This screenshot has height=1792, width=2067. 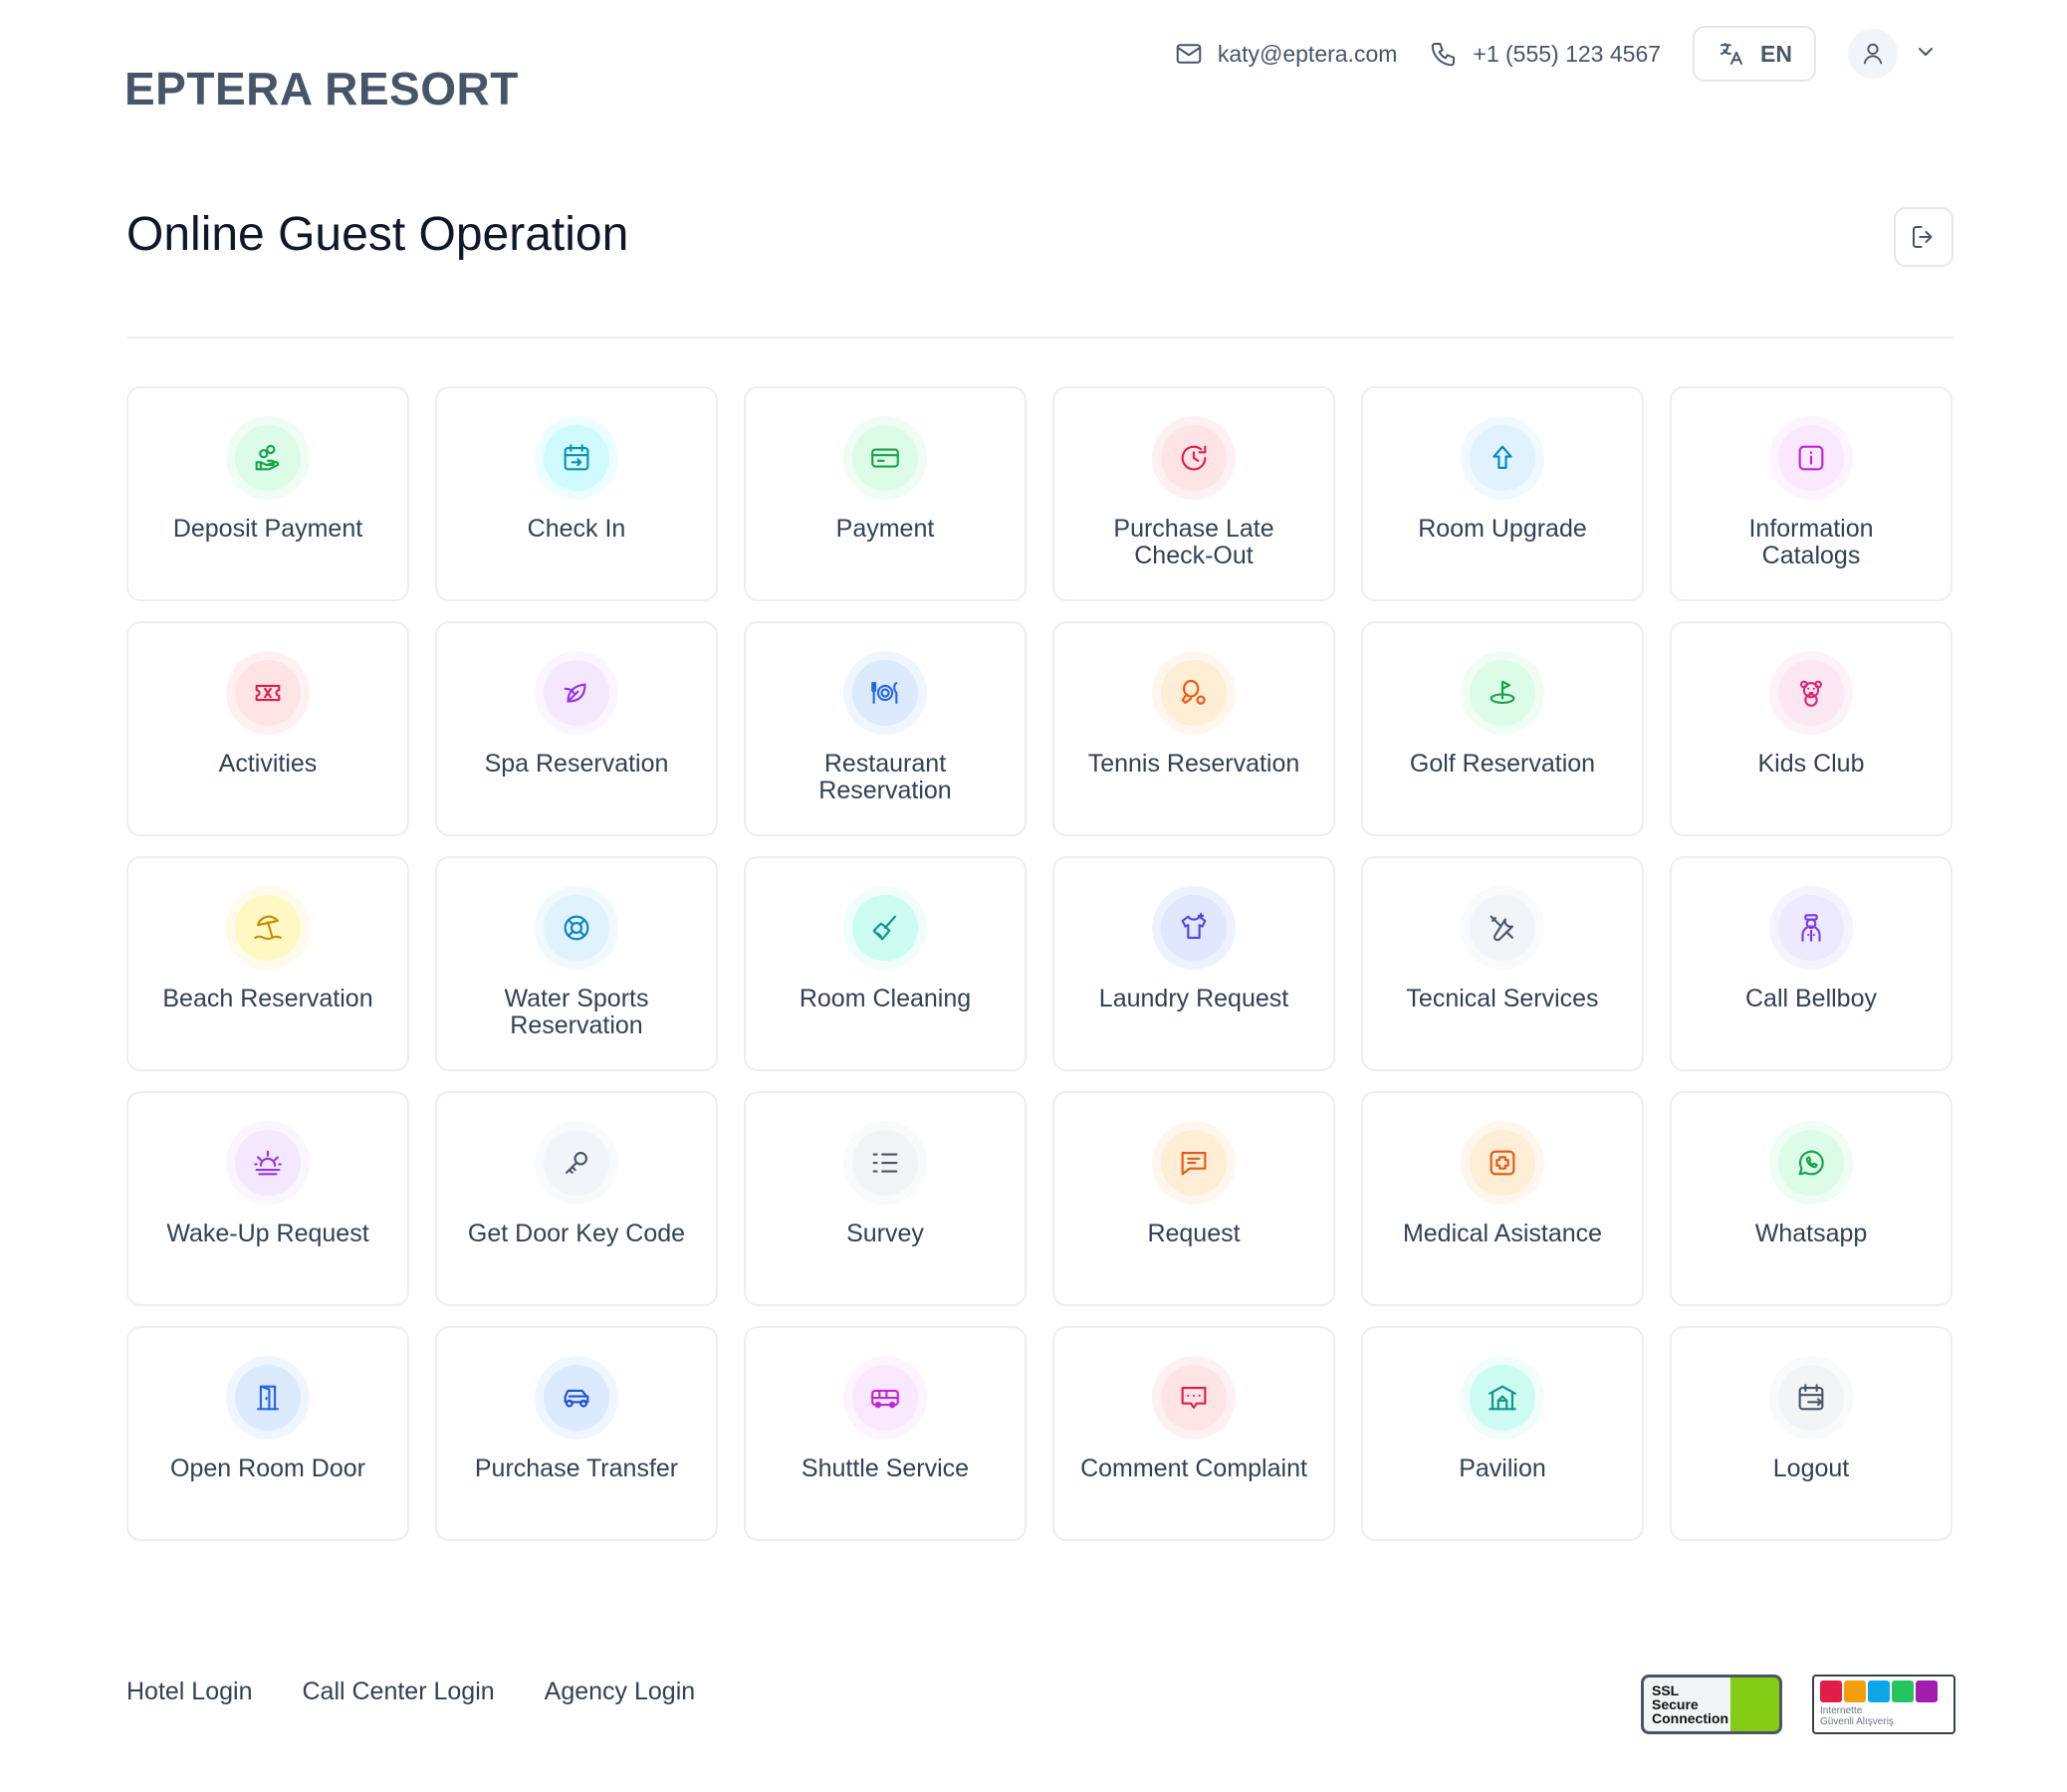 What do you see at coordinates (1307, 54) in the screenshot?
I see `email-text: katy@eptera.com` at bounding box center [1307, 54].